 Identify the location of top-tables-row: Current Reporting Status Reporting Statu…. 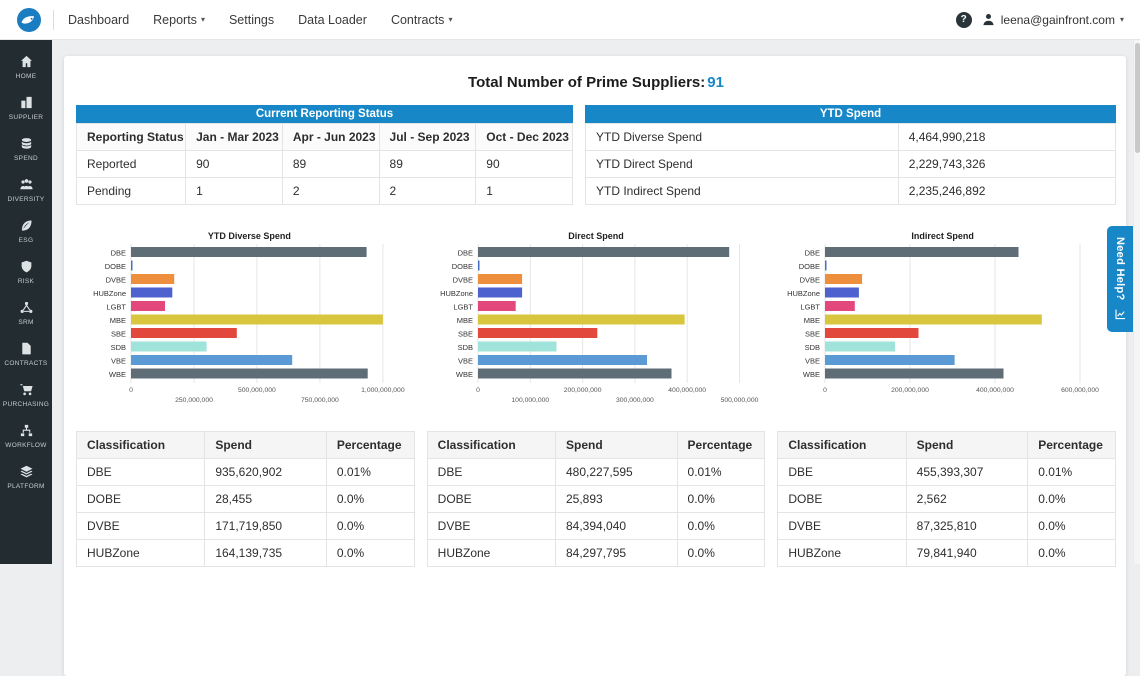
(596, 155).